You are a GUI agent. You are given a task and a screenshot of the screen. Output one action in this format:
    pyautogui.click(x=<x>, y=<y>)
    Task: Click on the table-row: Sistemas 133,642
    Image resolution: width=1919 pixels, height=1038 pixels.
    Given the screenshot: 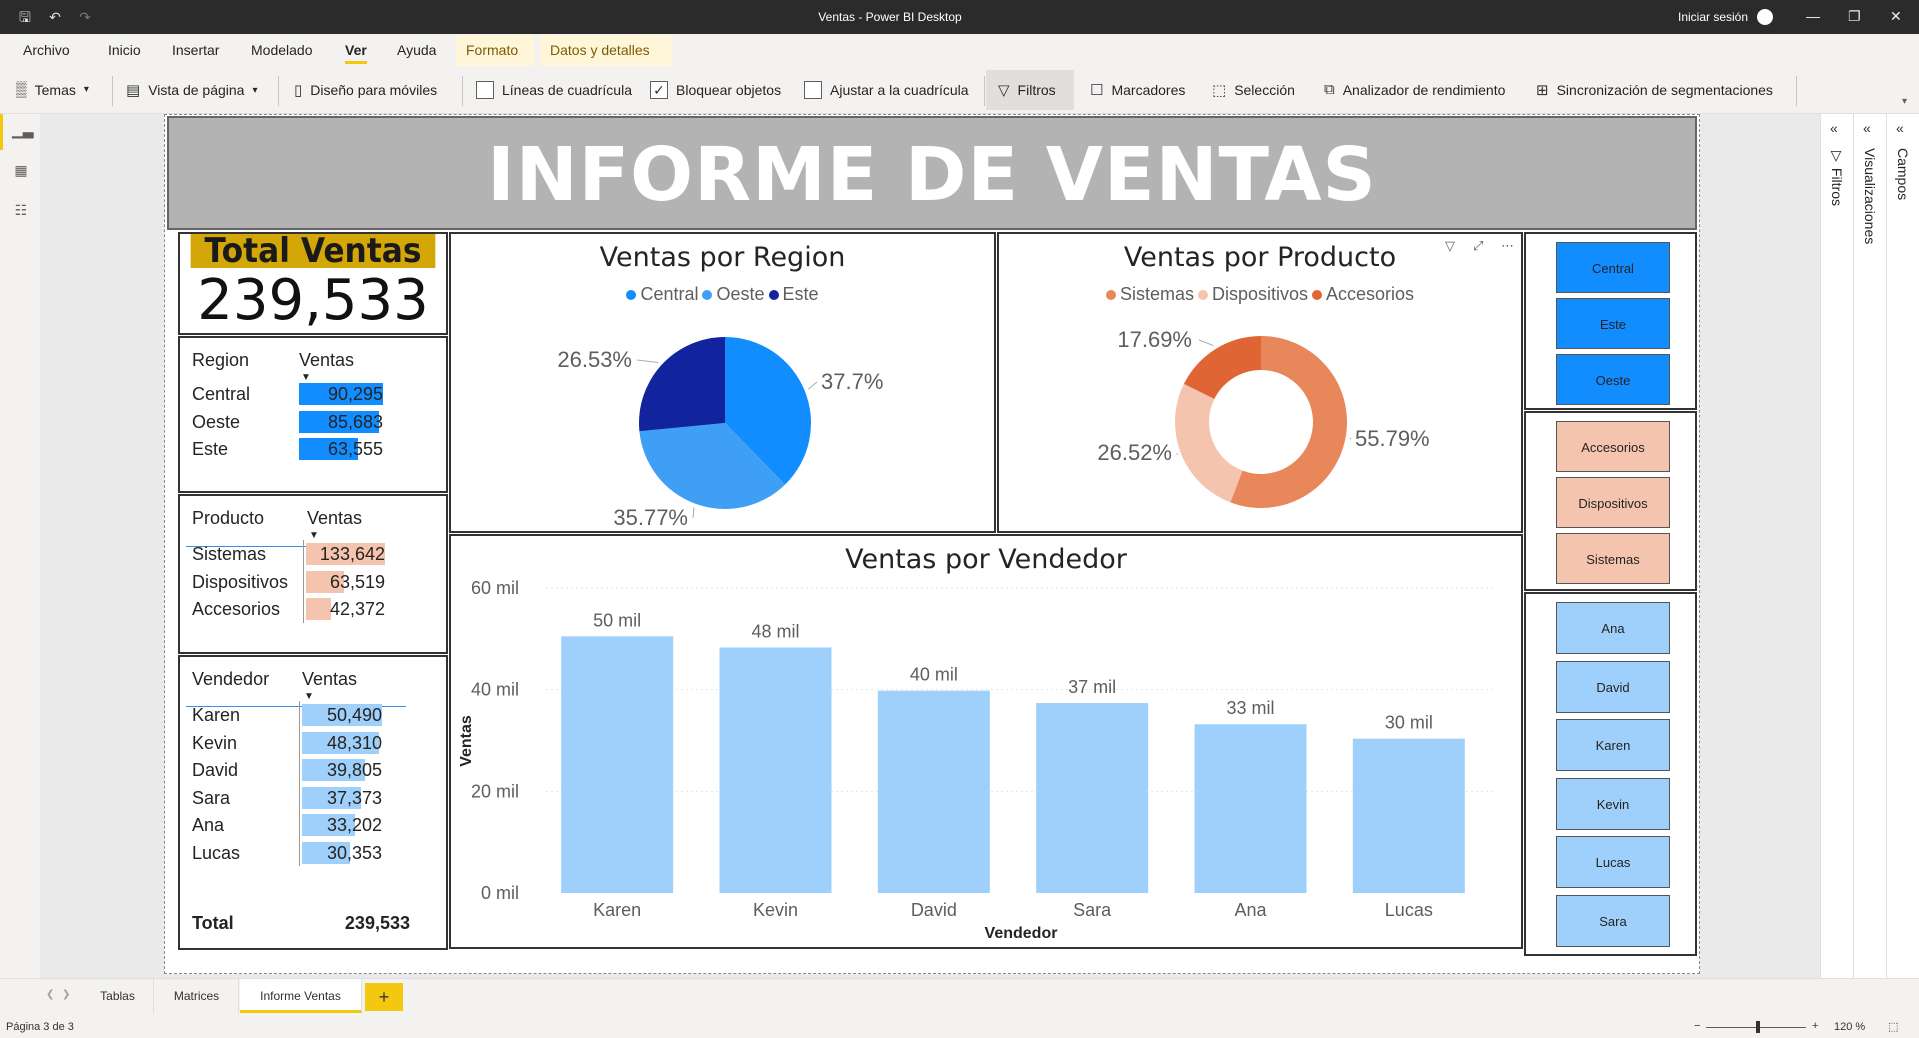 What is the action you would take?
    pyautogui.click(x=312, y=555)
    